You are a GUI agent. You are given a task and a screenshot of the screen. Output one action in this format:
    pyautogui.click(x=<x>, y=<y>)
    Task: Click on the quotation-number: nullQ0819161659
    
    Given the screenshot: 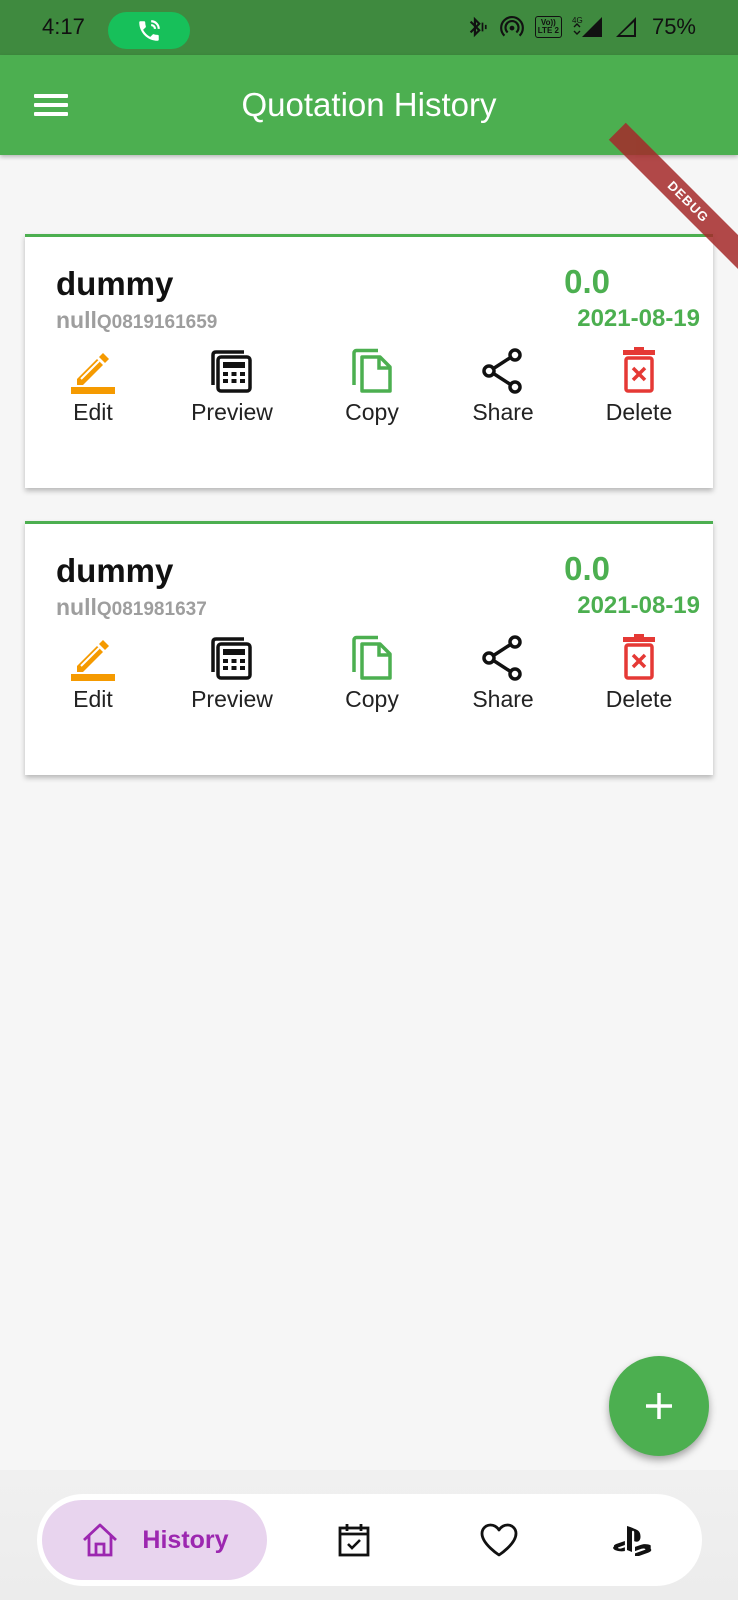 What is the action you would take?
    pyautogui.click(x=136, y=320)
    